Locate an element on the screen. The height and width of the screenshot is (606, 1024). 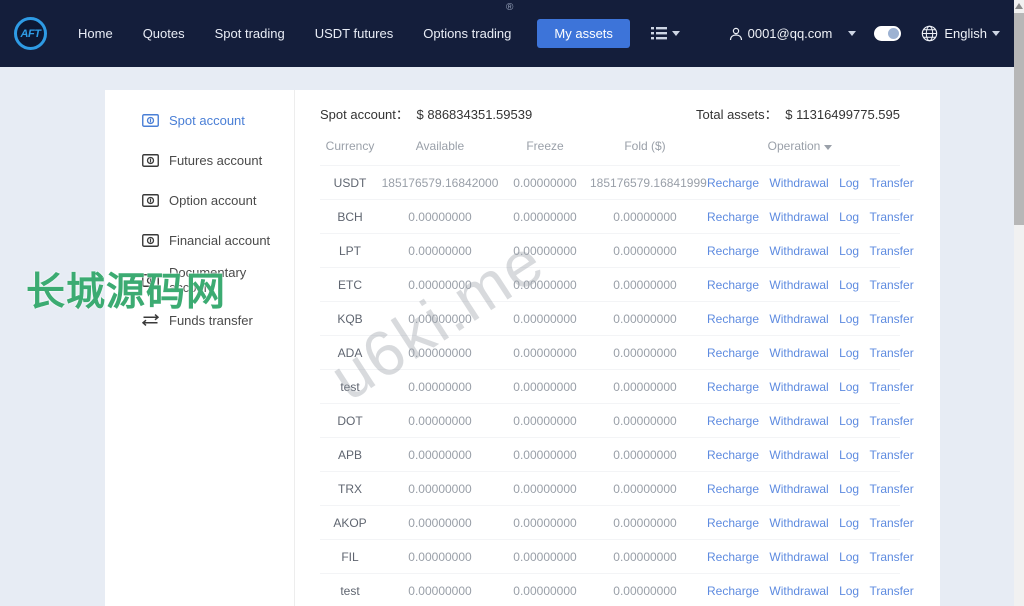
sidebar-item: Spot account is located at coordinates (199, 120).